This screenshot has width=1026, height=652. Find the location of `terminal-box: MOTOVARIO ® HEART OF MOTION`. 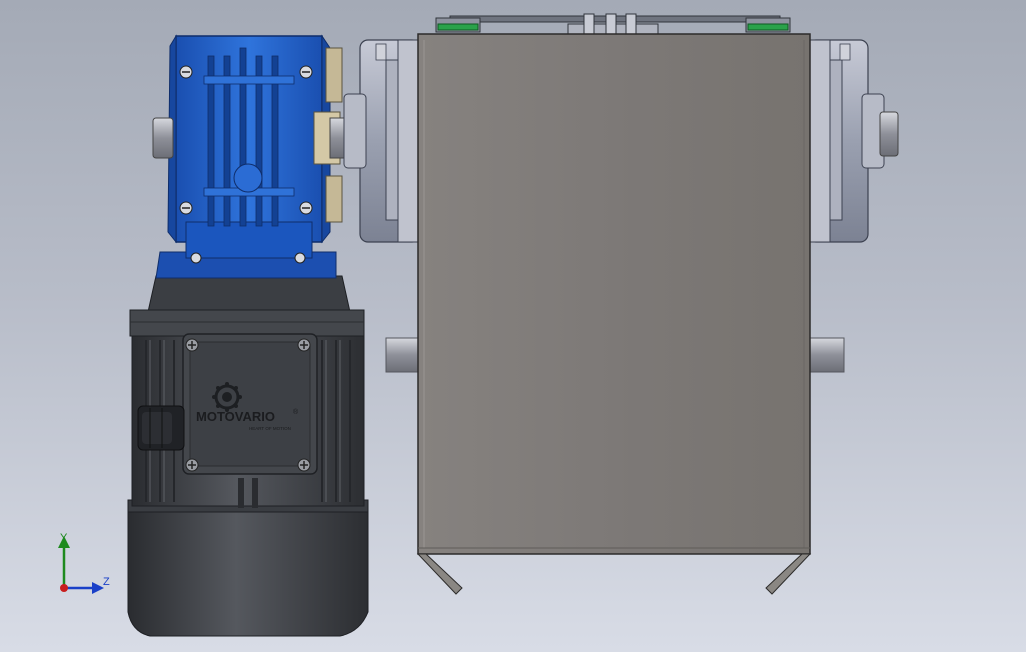

terminal-box: MOTOVARIO ® HEART OF MOTION is located at coordinates (250, 404).